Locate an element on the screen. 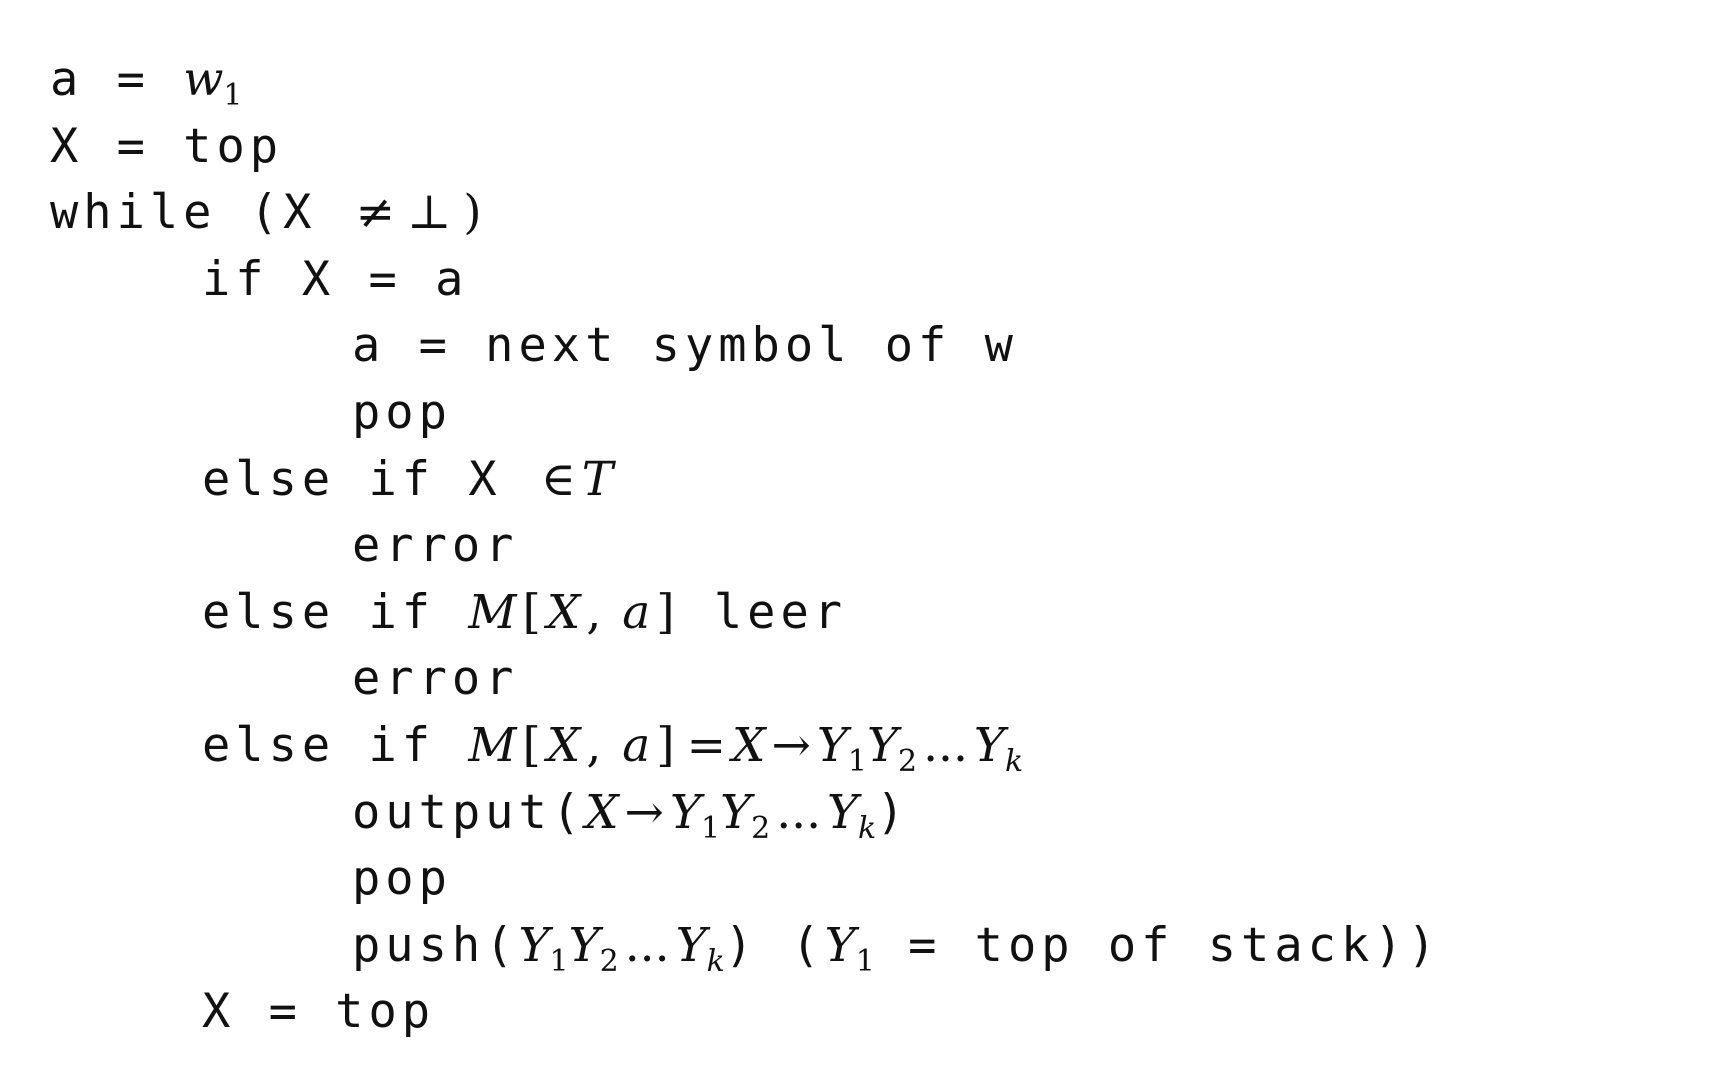 The image size is (1711, 1091). top-of-stack-comment: = top of stack)) is located at coordinates (1157, 945).